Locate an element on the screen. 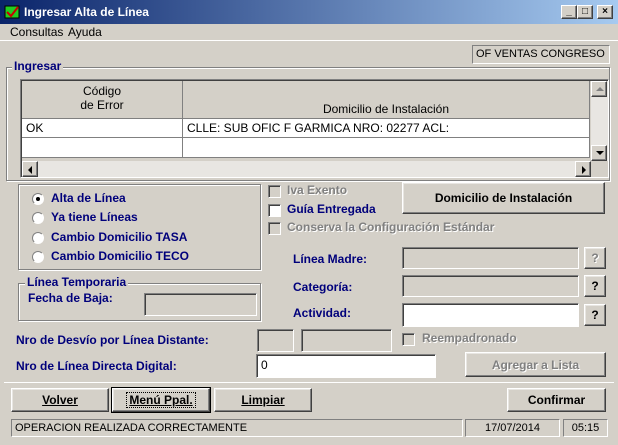  window-title: Ingresar Alta de Línea is located at coordinates (86, 12).